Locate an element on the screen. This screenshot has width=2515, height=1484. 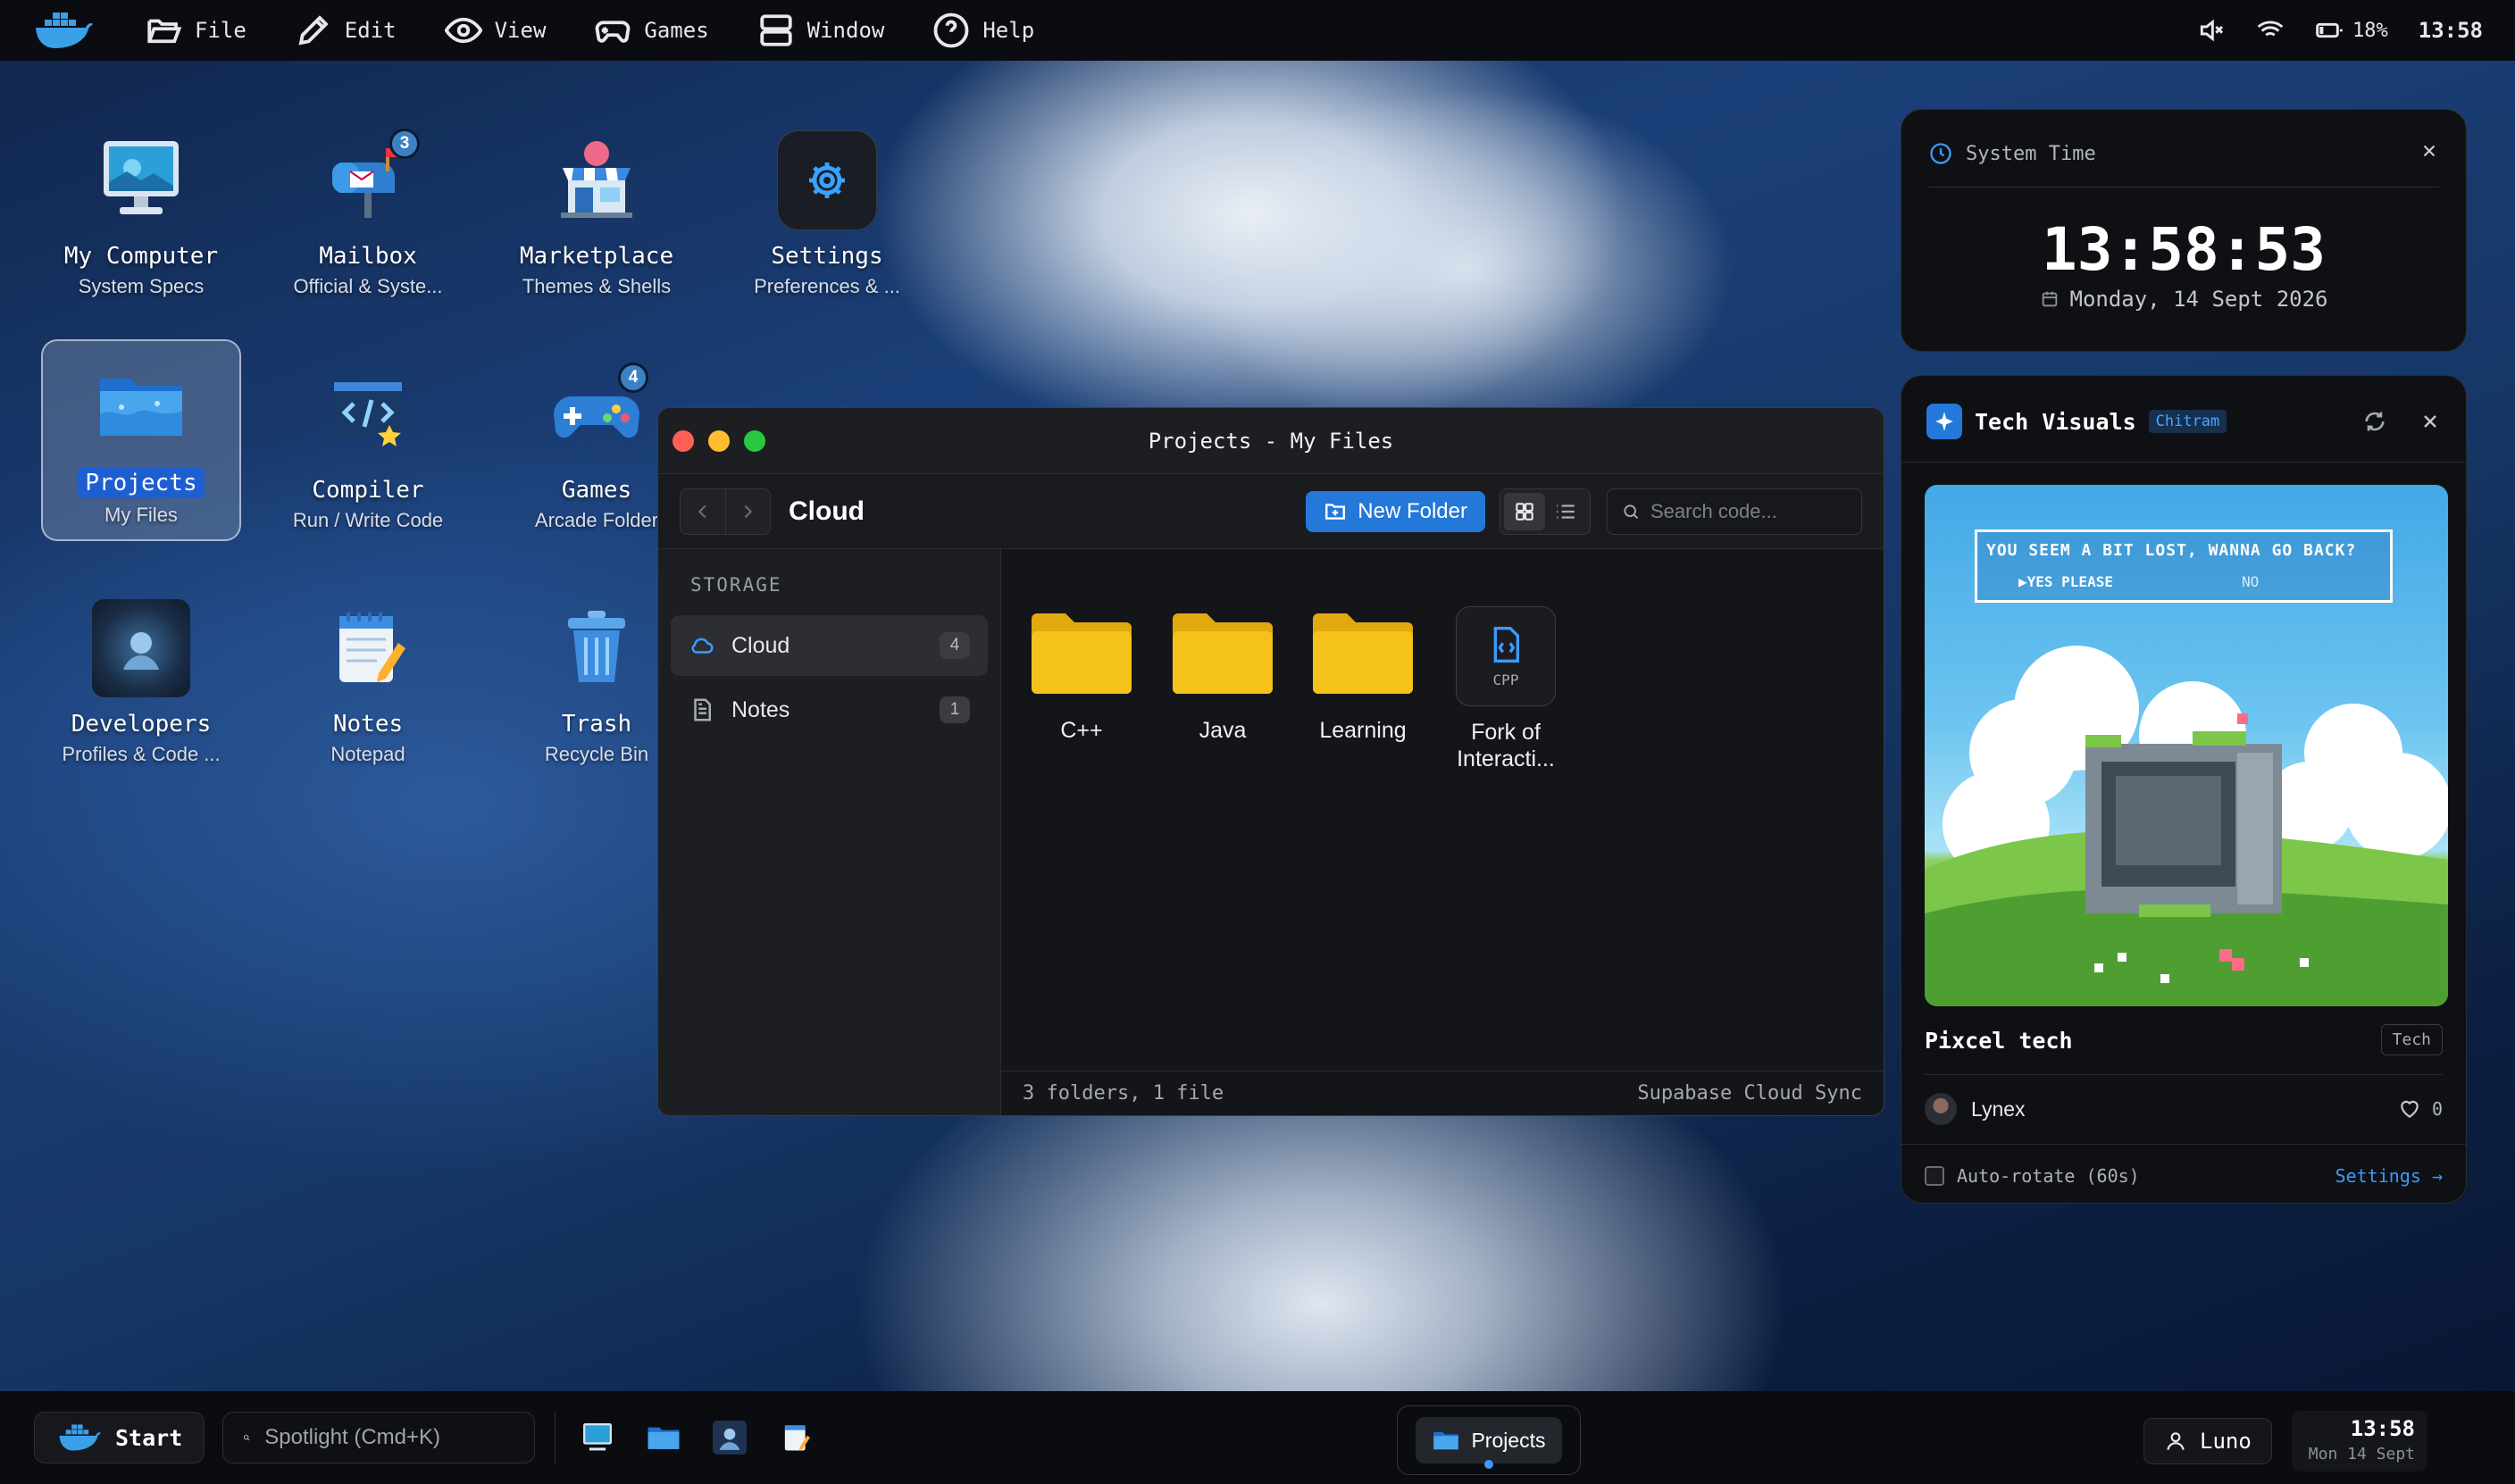
date-text: Monday, 14 Sept 2026 is located at coordinates (2198, 299).